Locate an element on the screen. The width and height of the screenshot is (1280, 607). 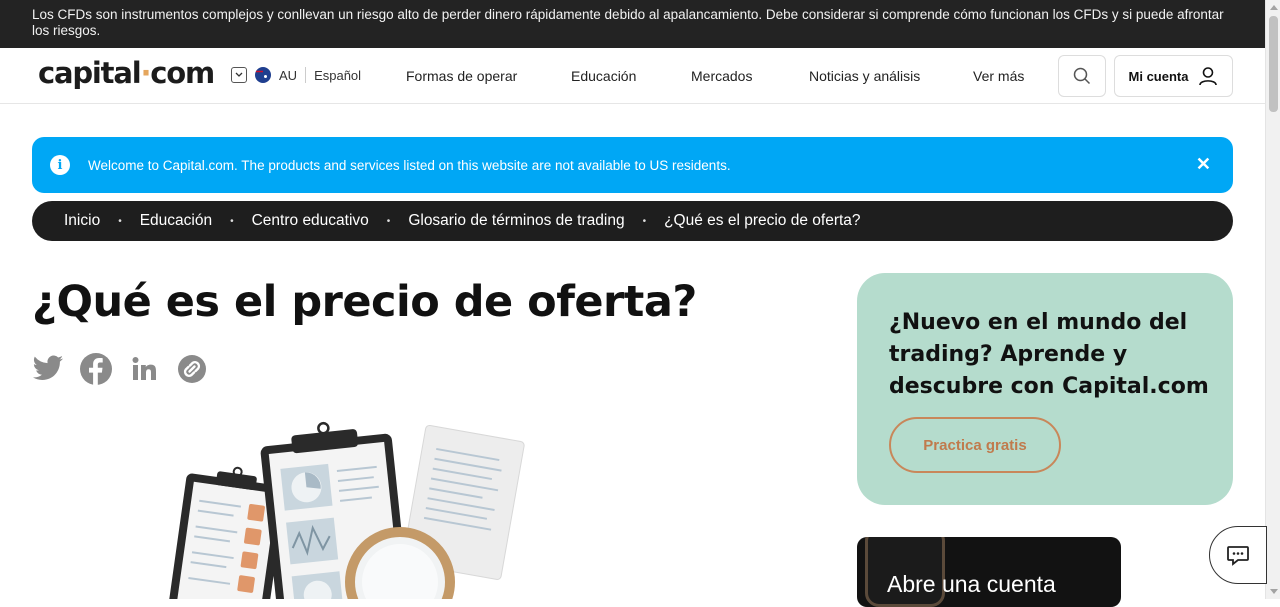
copy-link-icon is located at coordinates (192, 369).